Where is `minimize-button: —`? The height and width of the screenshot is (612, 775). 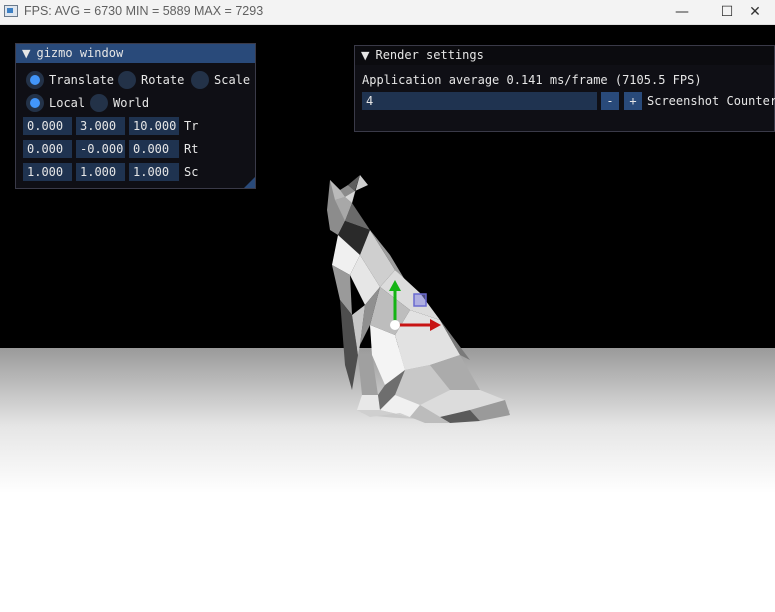
minimize-button: — is located at coordinates (682, 12).